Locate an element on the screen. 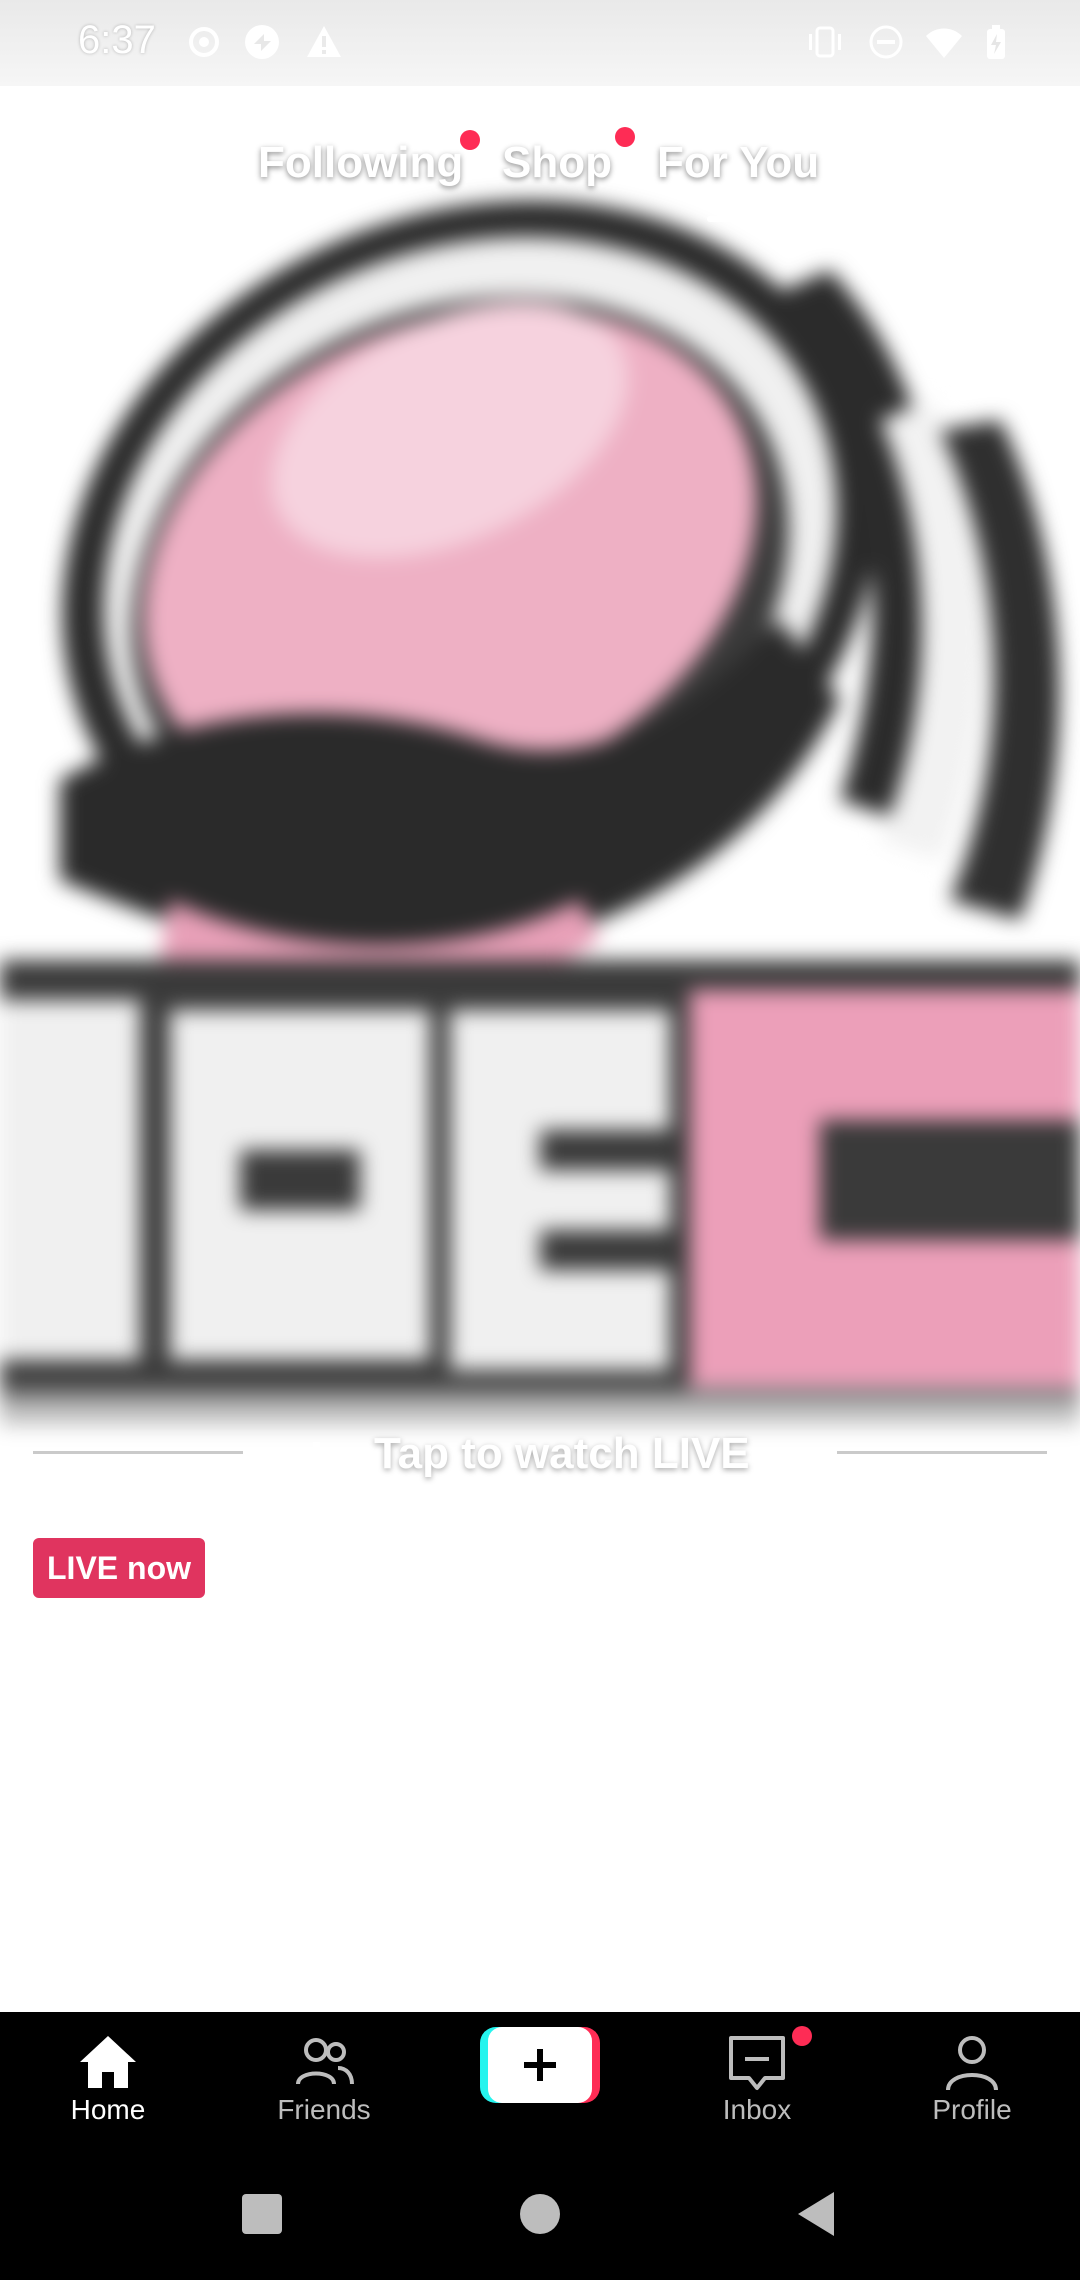  dnd-icon is located at coordinates (886, 42).